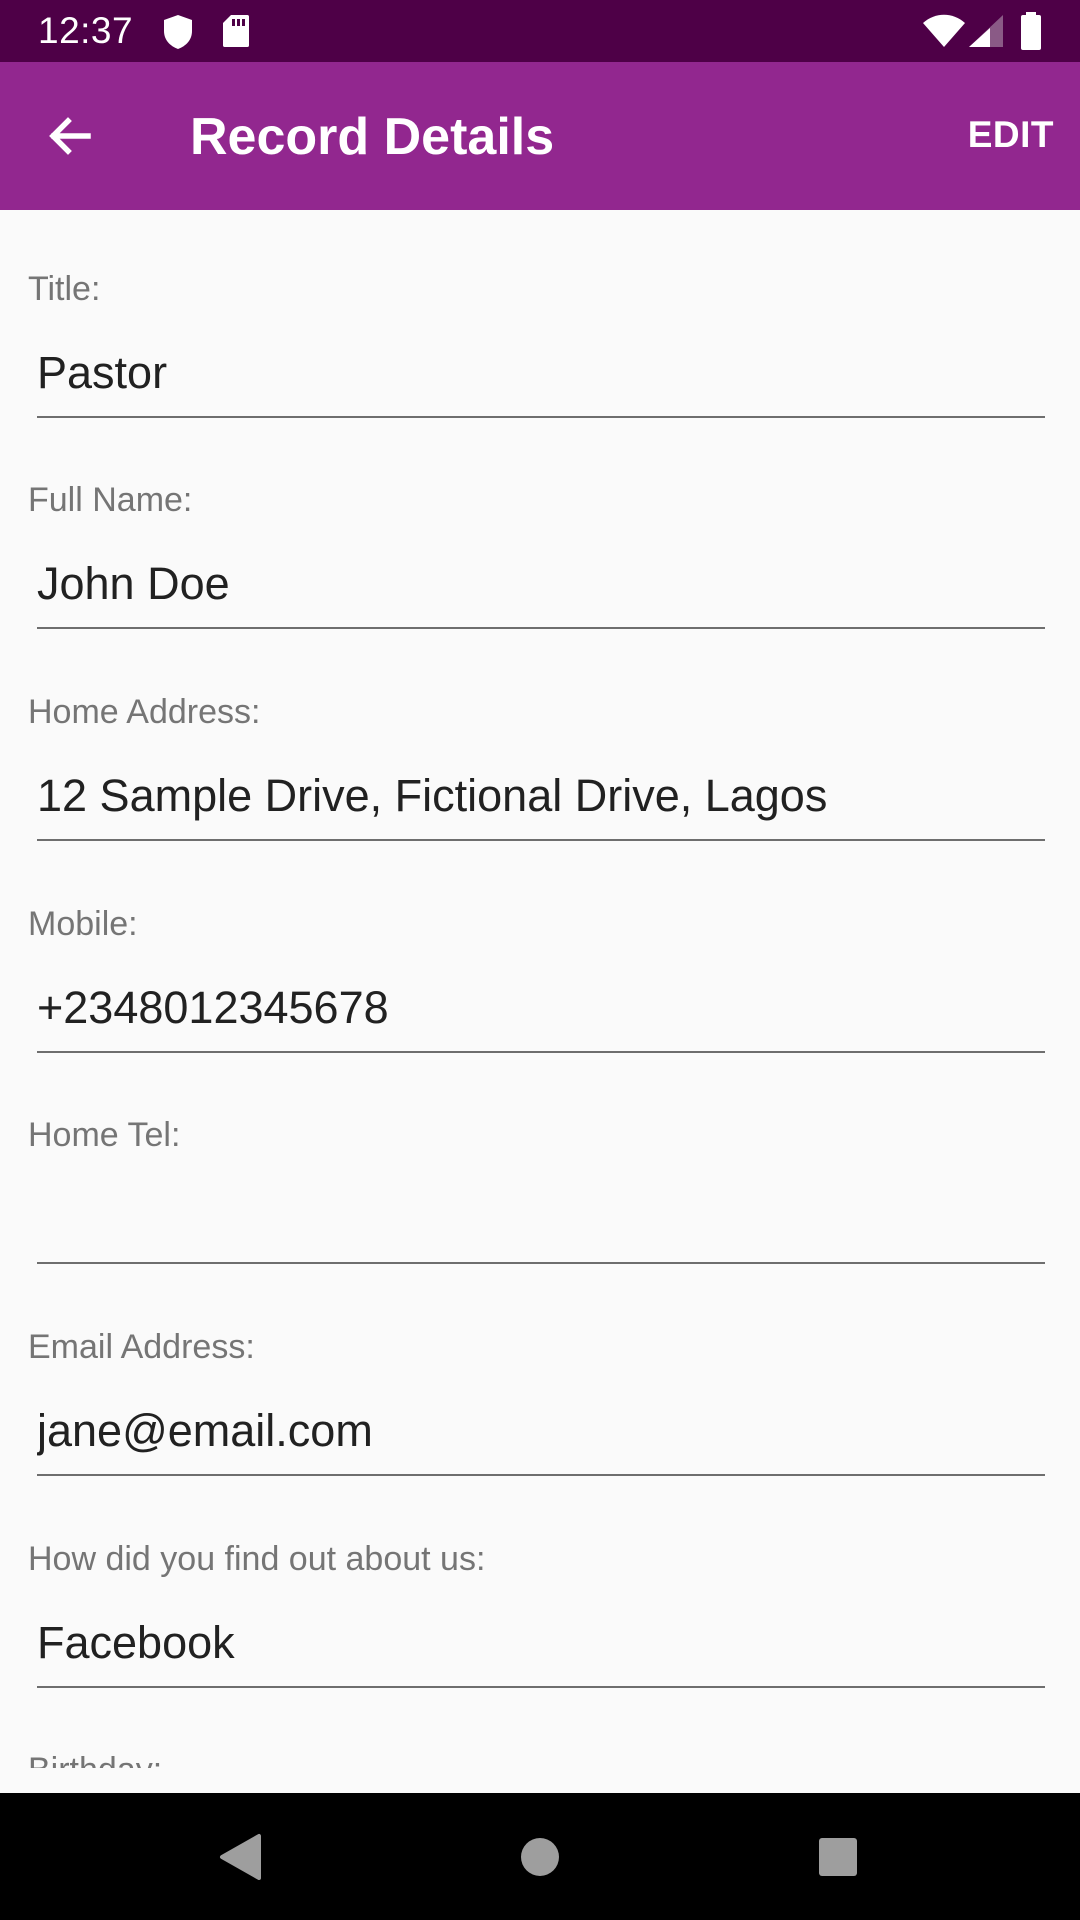  What do you see at coordinates (986, 31) in the screenshot?
I see `cell-signal-icon` at bounding box center [986, 31].